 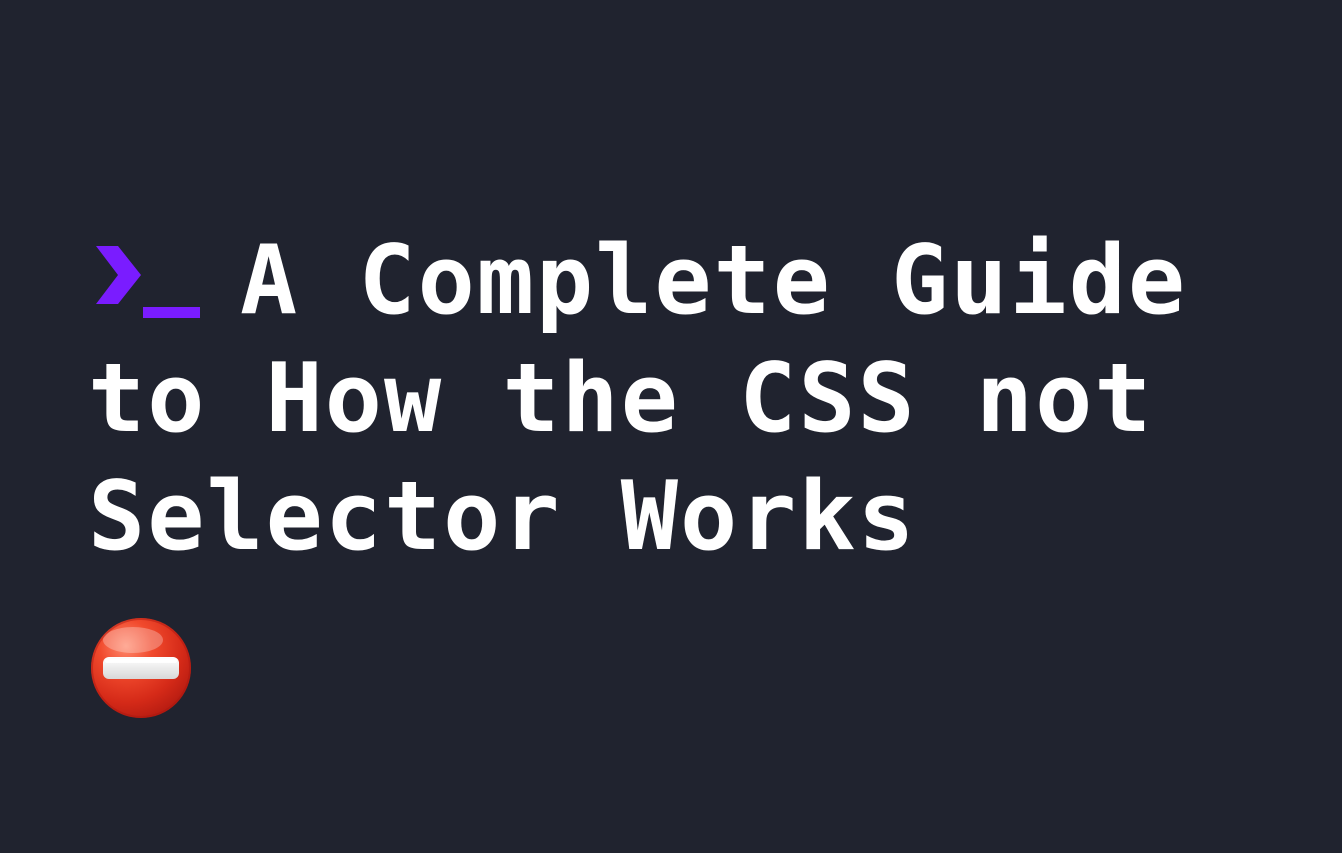 I want to click on title-line-1: A Complete Guide, so click(x=678, y=281).